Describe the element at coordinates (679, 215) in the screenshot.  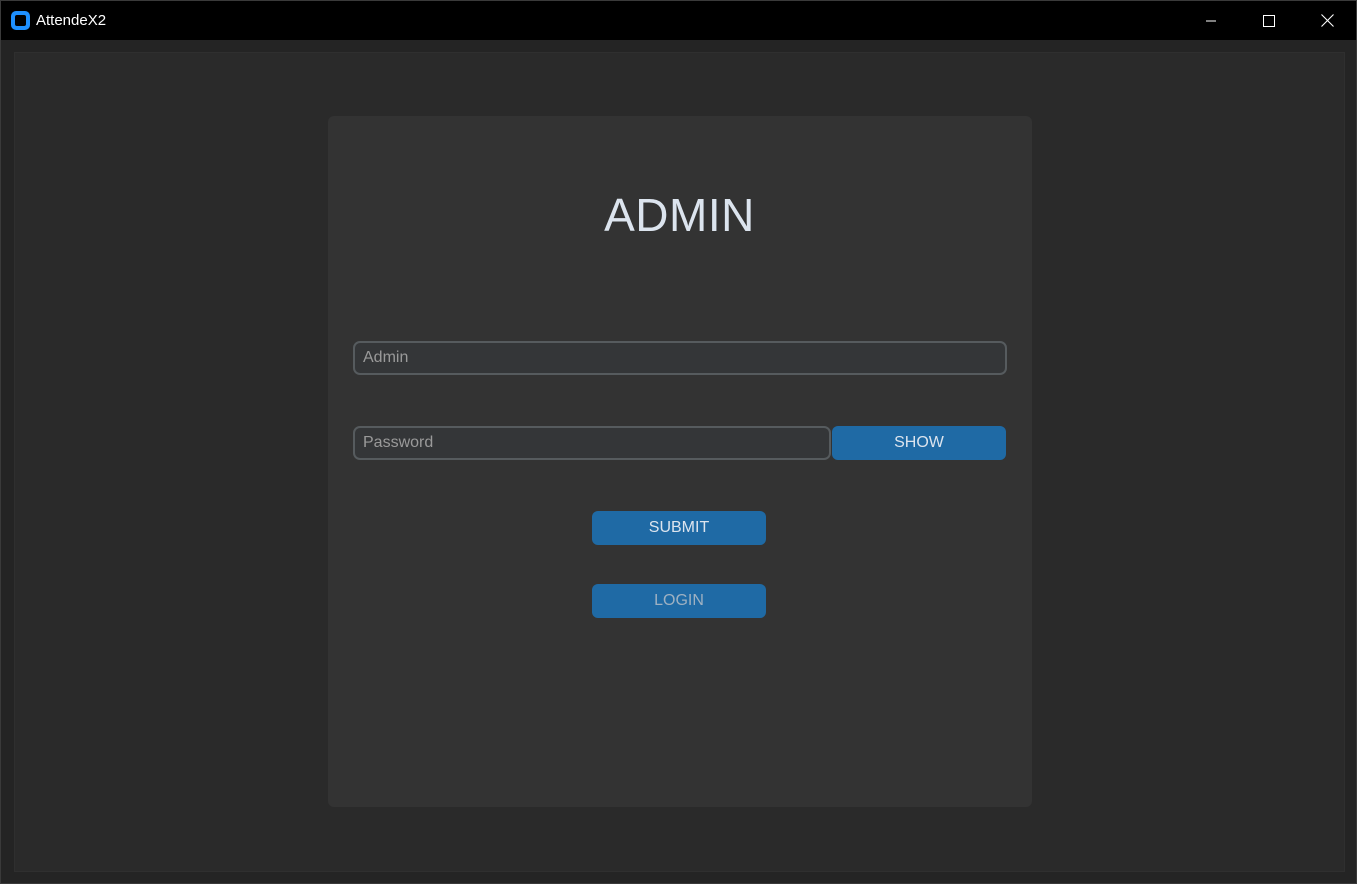
I see `page-title: ADMIN` at that location.